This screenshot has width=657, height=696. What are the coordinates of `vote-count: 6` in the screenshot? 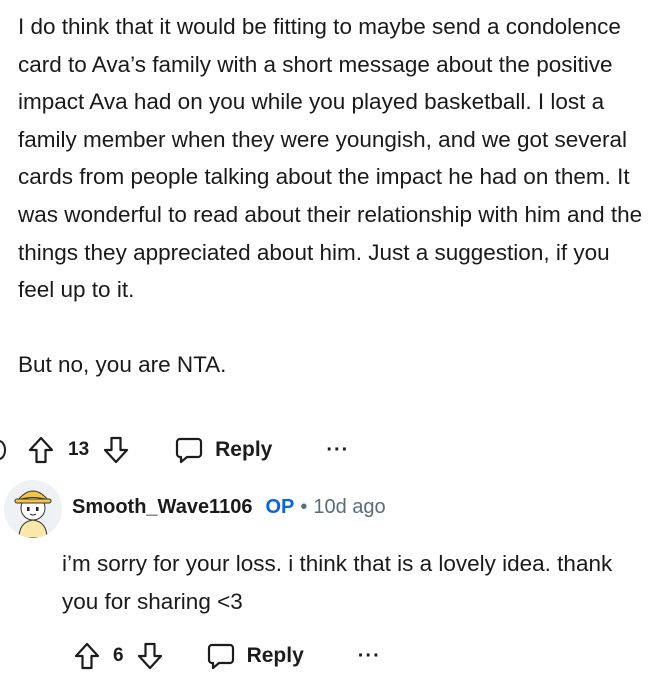 It's located at (118, 655).